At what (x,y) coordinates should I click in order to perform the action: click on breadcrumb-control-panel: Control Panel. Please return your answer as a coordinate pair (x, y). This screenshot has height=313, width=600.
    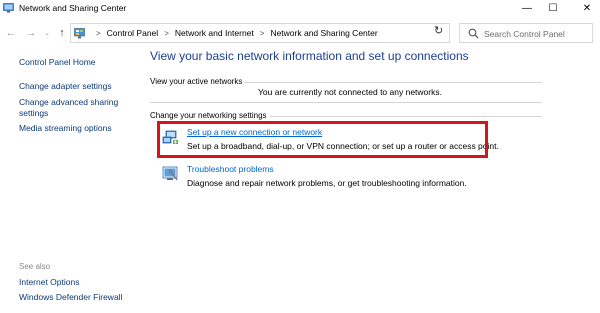
    Looking at the image, I should click on (133, 33).